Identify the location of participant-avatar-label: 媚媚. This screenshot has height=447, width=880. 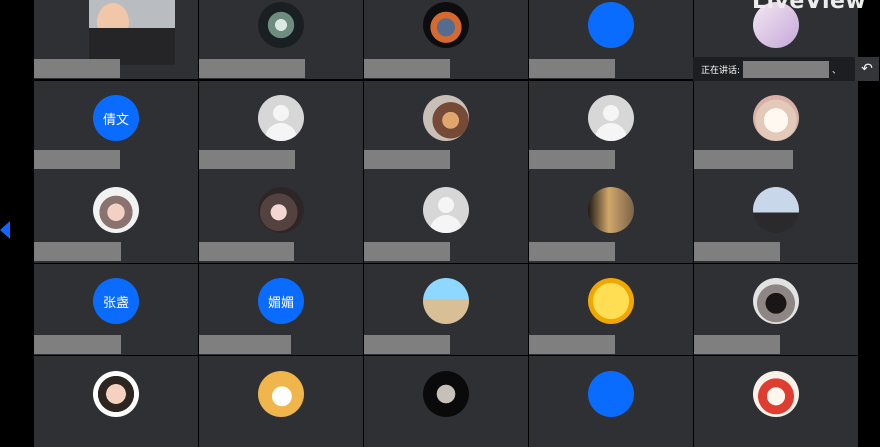
(280, 303).